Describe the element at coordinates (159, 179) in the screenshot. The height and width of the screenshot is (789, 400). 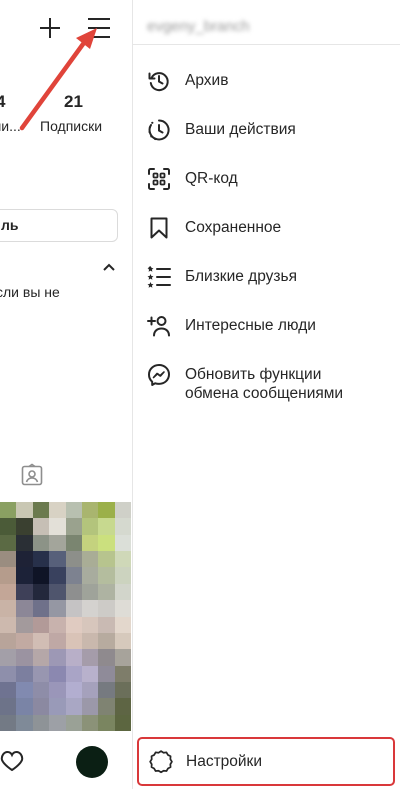
I see `qr-code-icon` at that location.